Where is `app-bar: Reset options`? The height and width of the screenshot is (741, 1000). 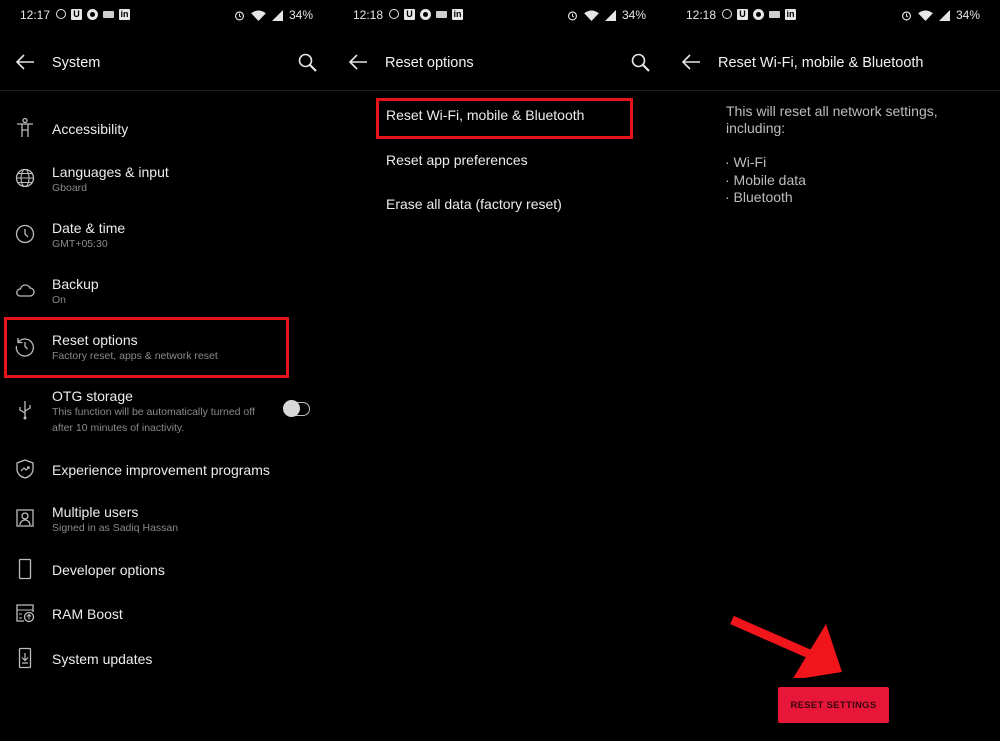 app-bar: Reset options is located at coordinates (499, 64).